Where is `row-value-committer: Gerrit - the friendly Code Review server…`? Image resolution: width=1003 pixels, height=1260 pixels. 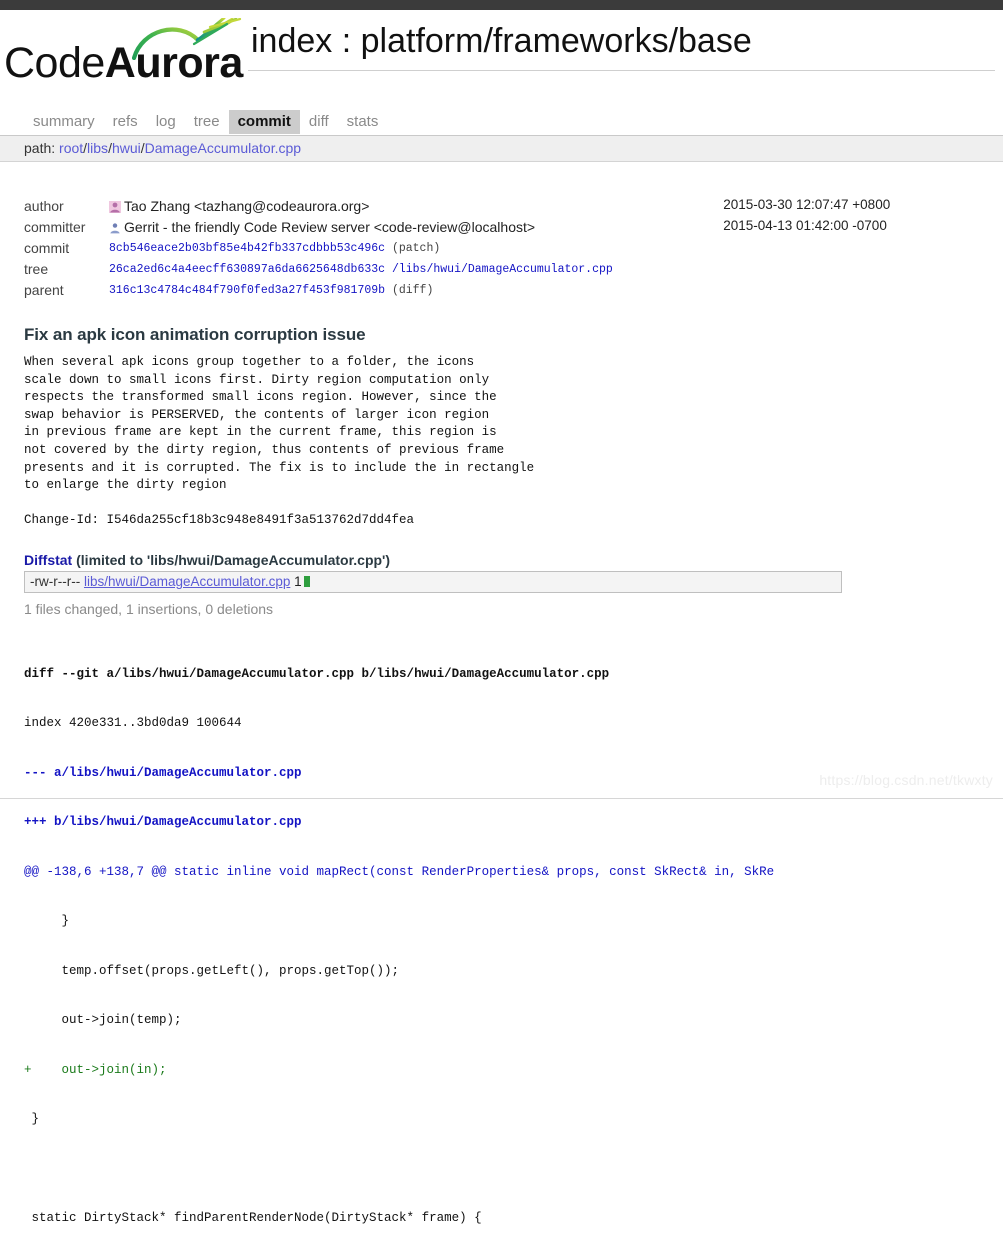 row-value-committer: Gerrit - the friendly Code Review server… is located at coordinates (416, 227).